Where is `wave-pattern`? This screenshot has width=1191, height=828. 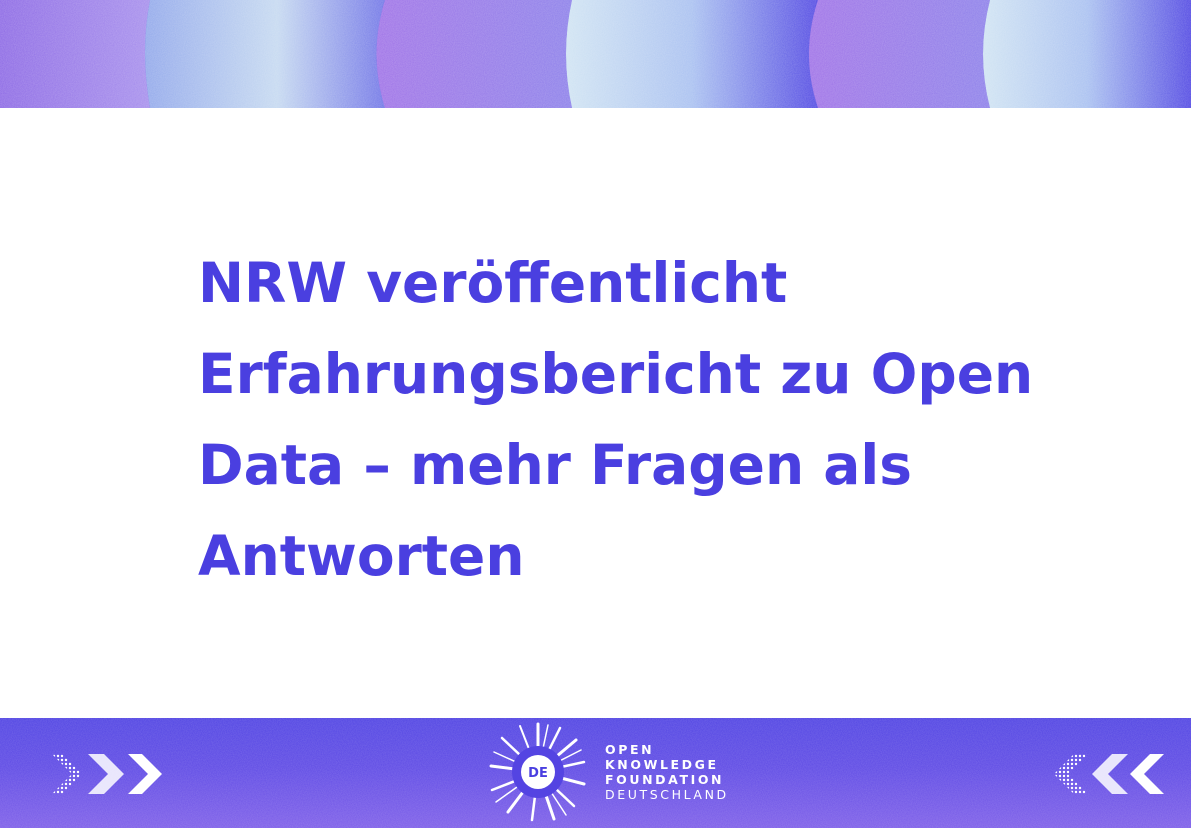 wave-pattern is located at coordinates (595, 54).